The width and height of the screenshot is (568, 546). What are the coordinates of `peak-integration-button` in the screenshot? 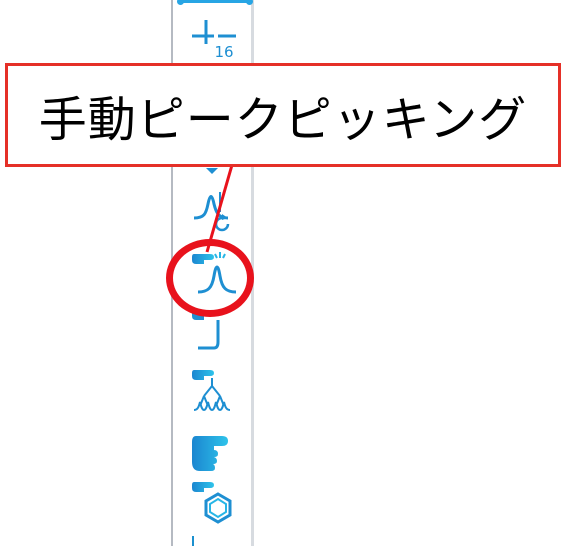 It's located at (216, 213).